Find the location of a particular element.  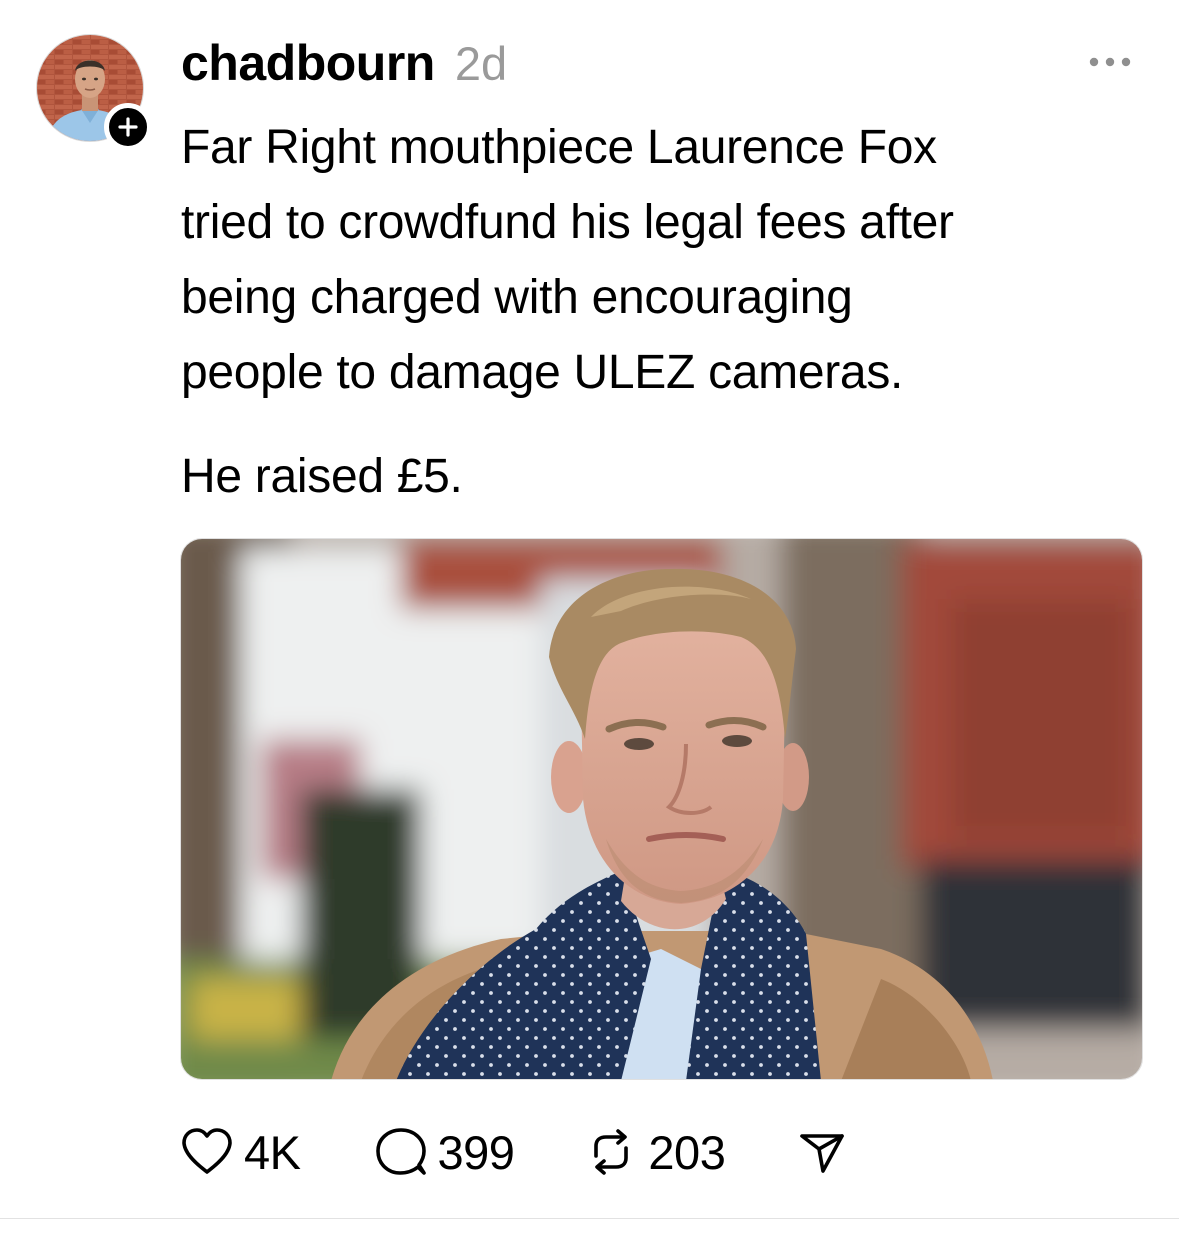

send-icon is located at coordinates (822, 1153).